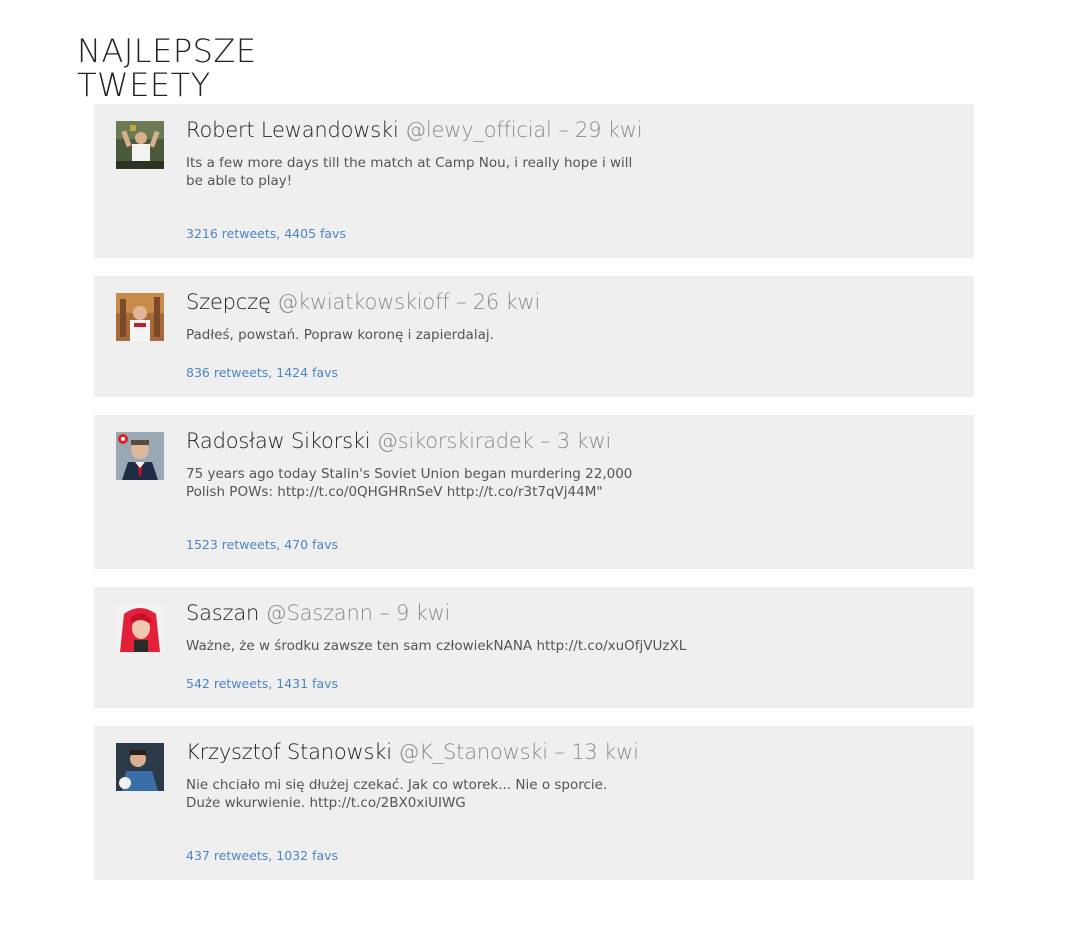  What do you see at coordinates (278, 441) in the screenshot?
I see `author-name: Radosław Sikorski` at bounding box center [278, 441].